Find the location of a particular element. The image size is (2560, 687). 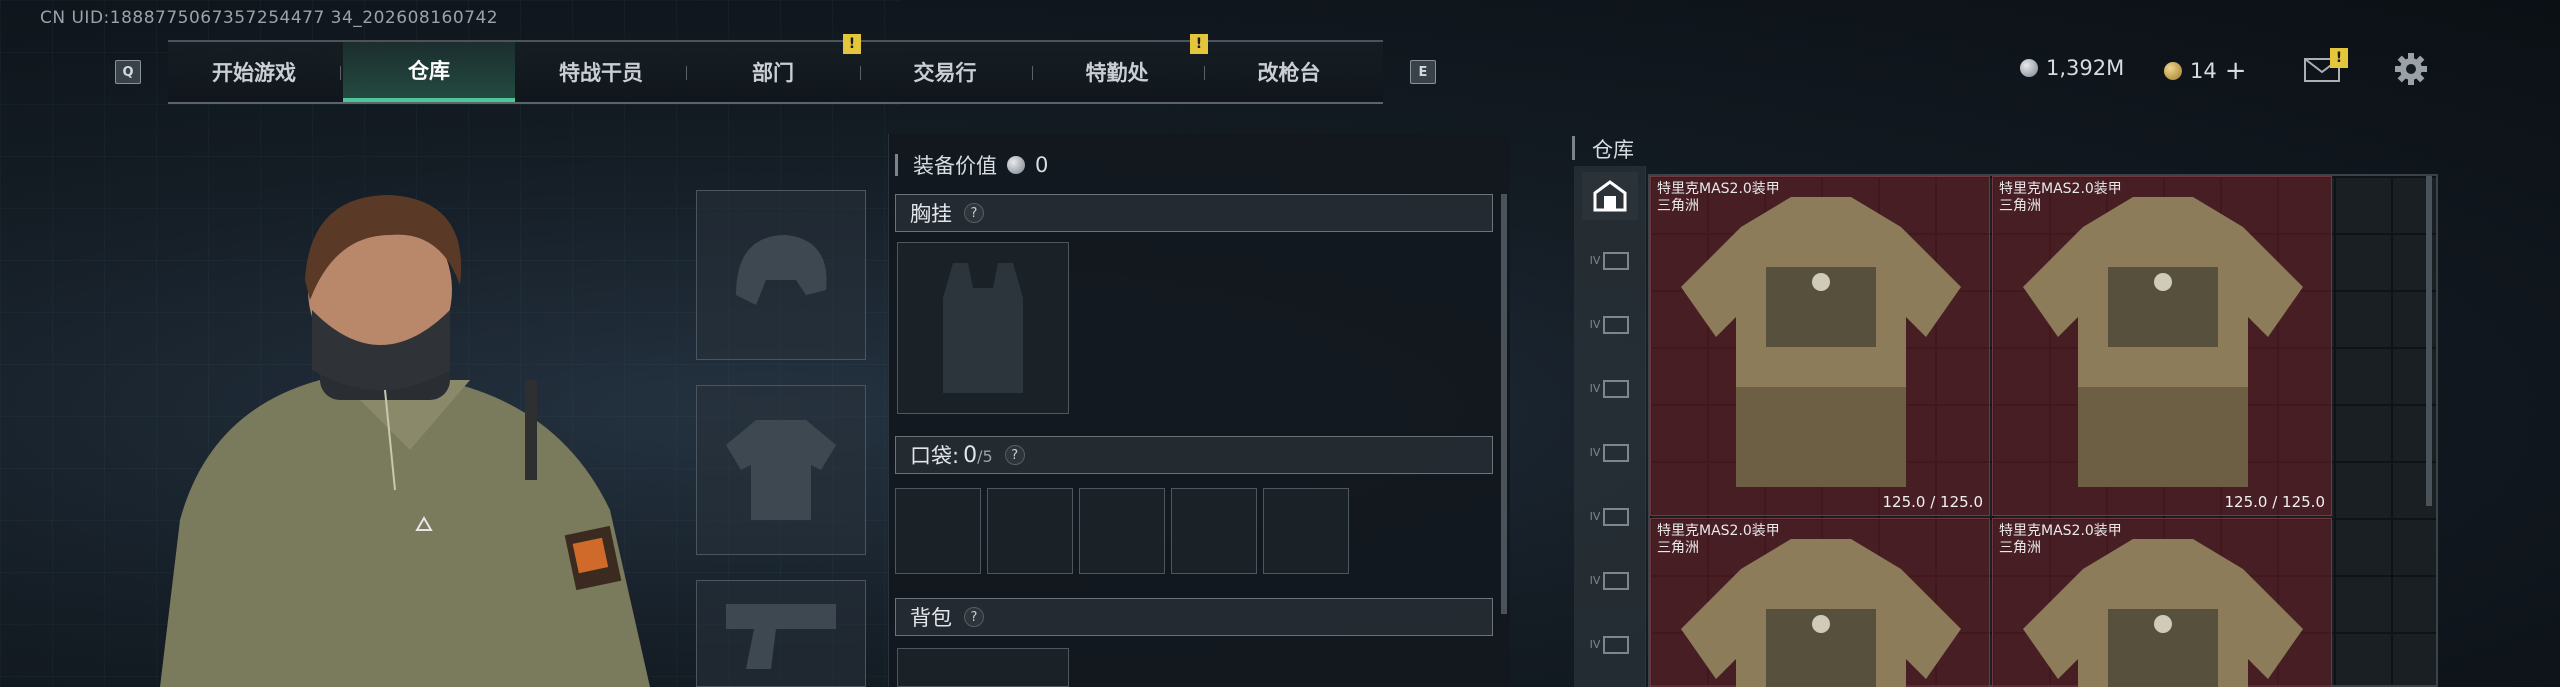

storage-scrollbar is located at coordinates (2429, 341).